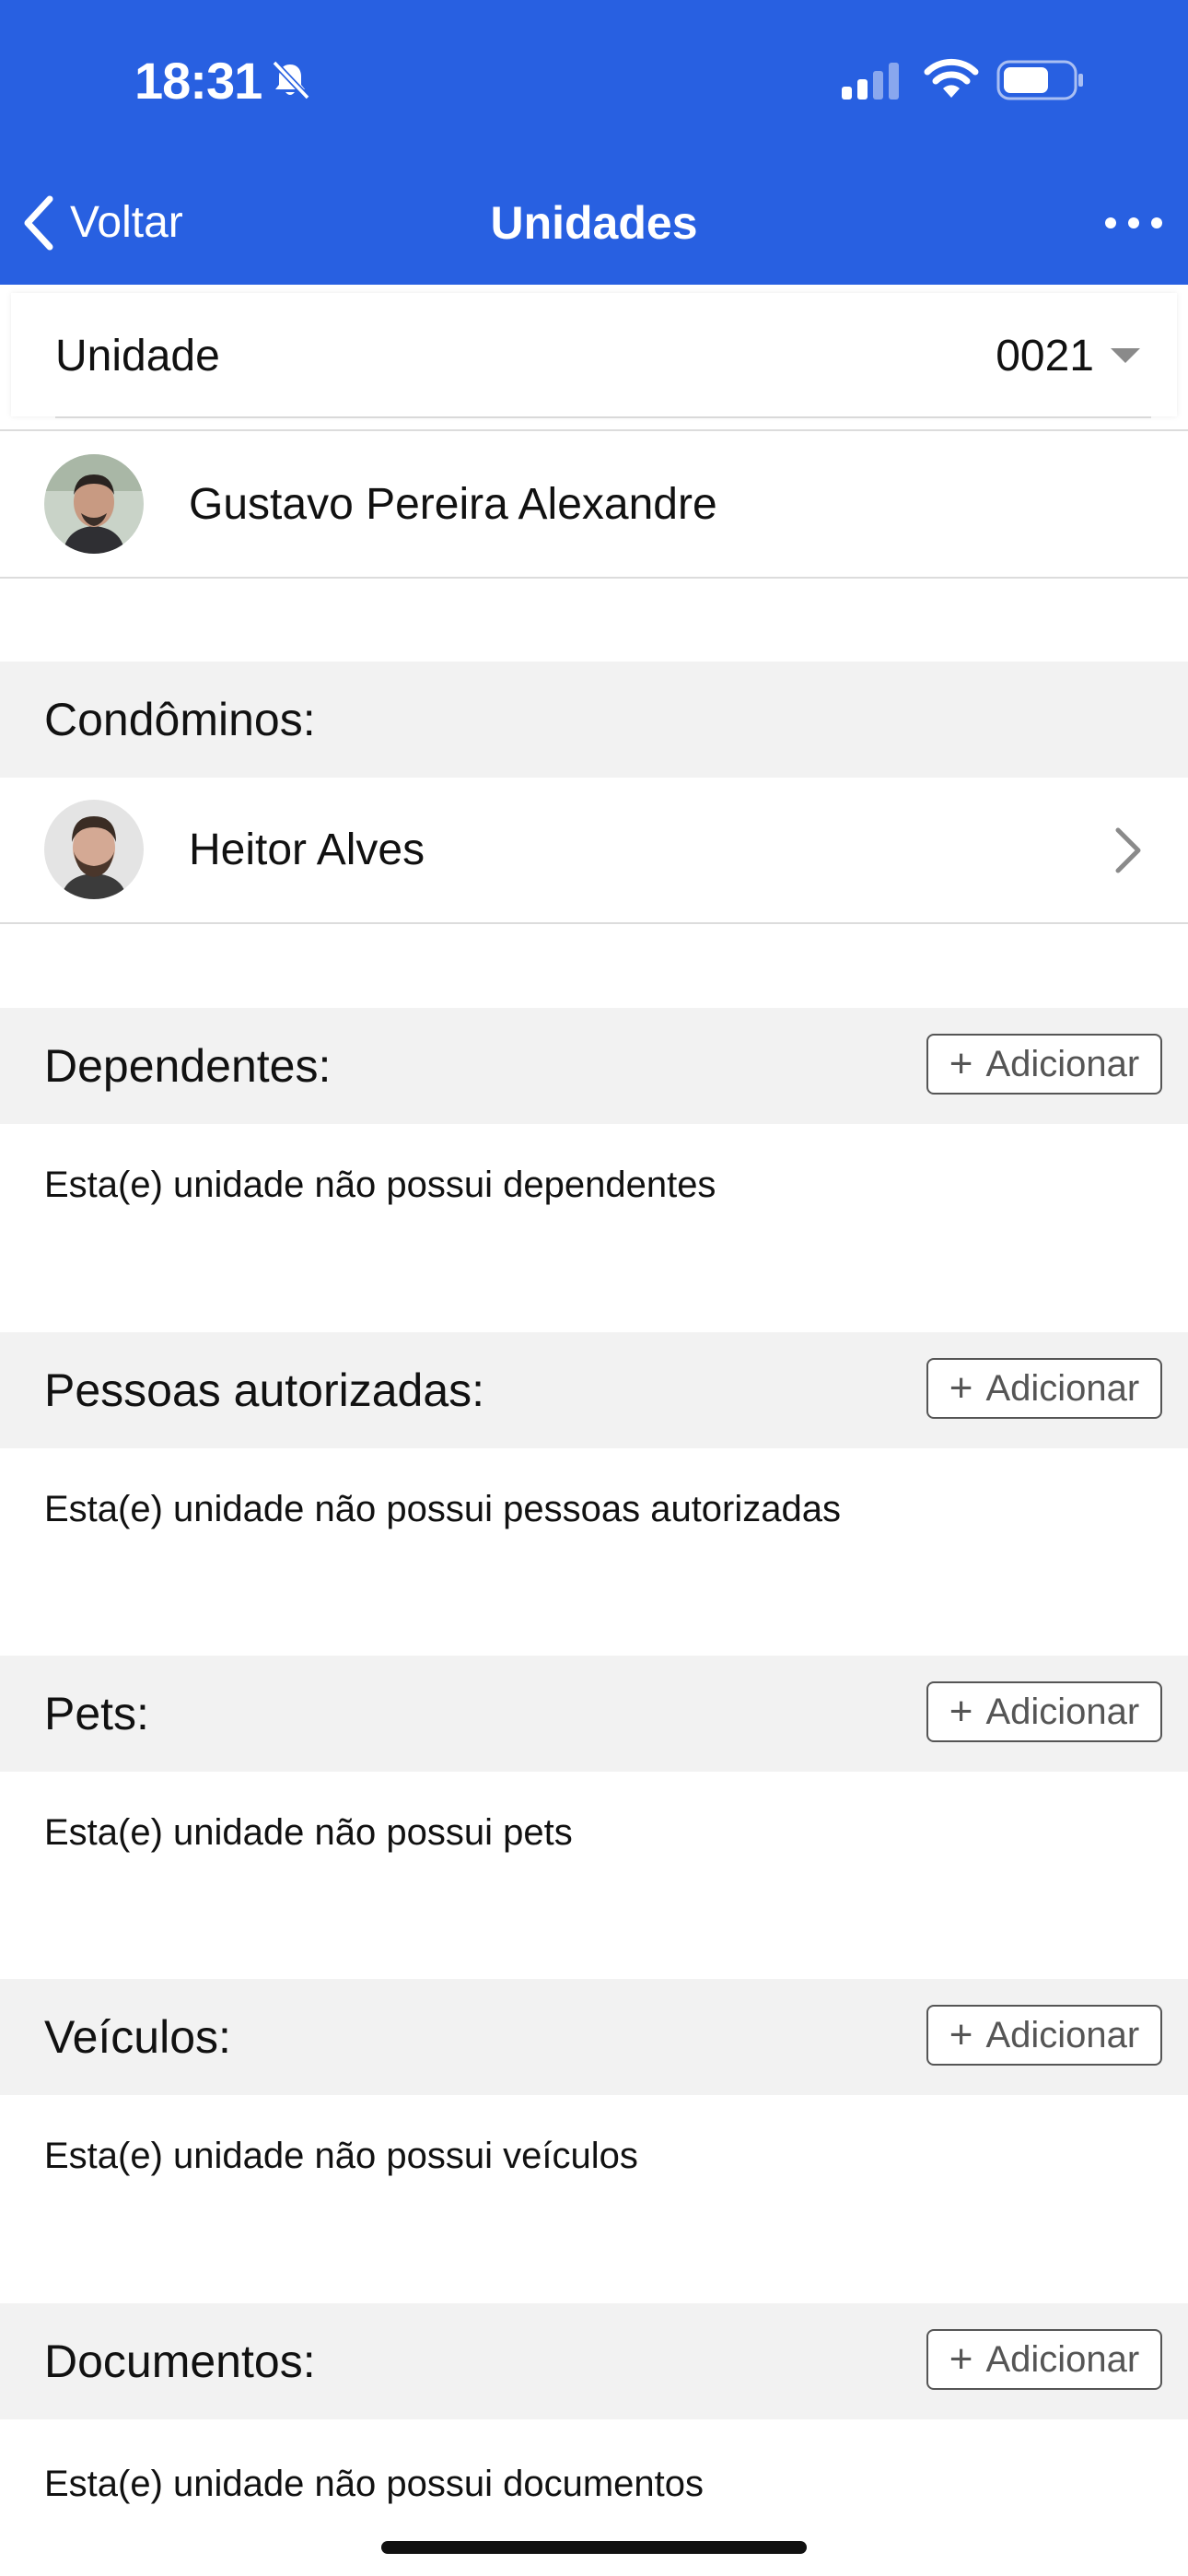  I want to click on resident-row: Heitor Alves, so click(594, 851).